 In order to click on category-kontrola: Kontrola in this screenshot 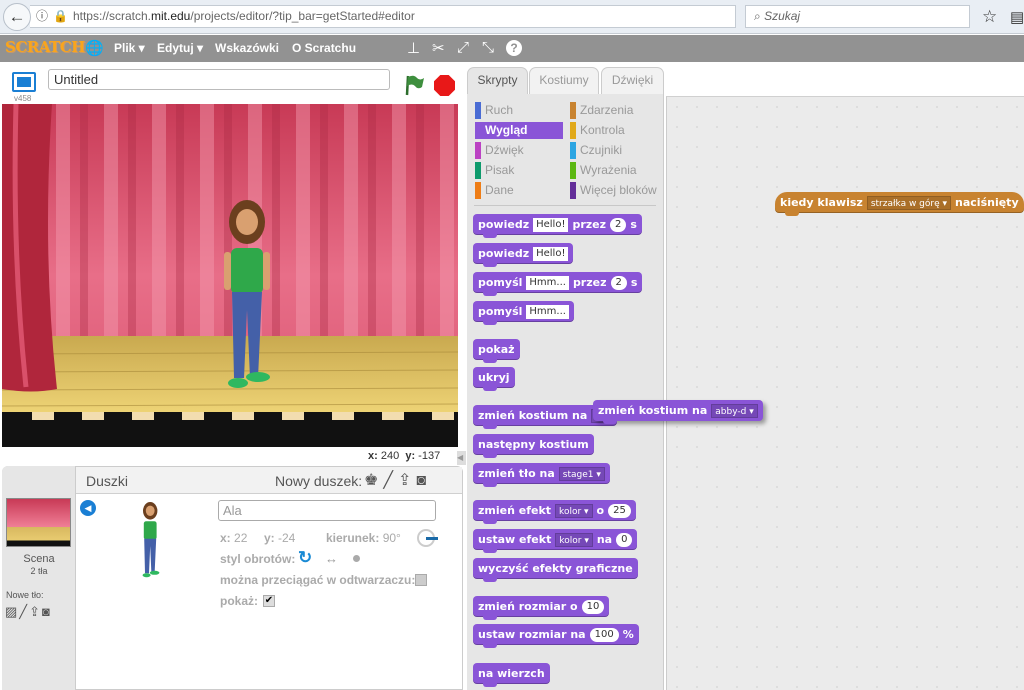, I will do `click(614, 130)`.